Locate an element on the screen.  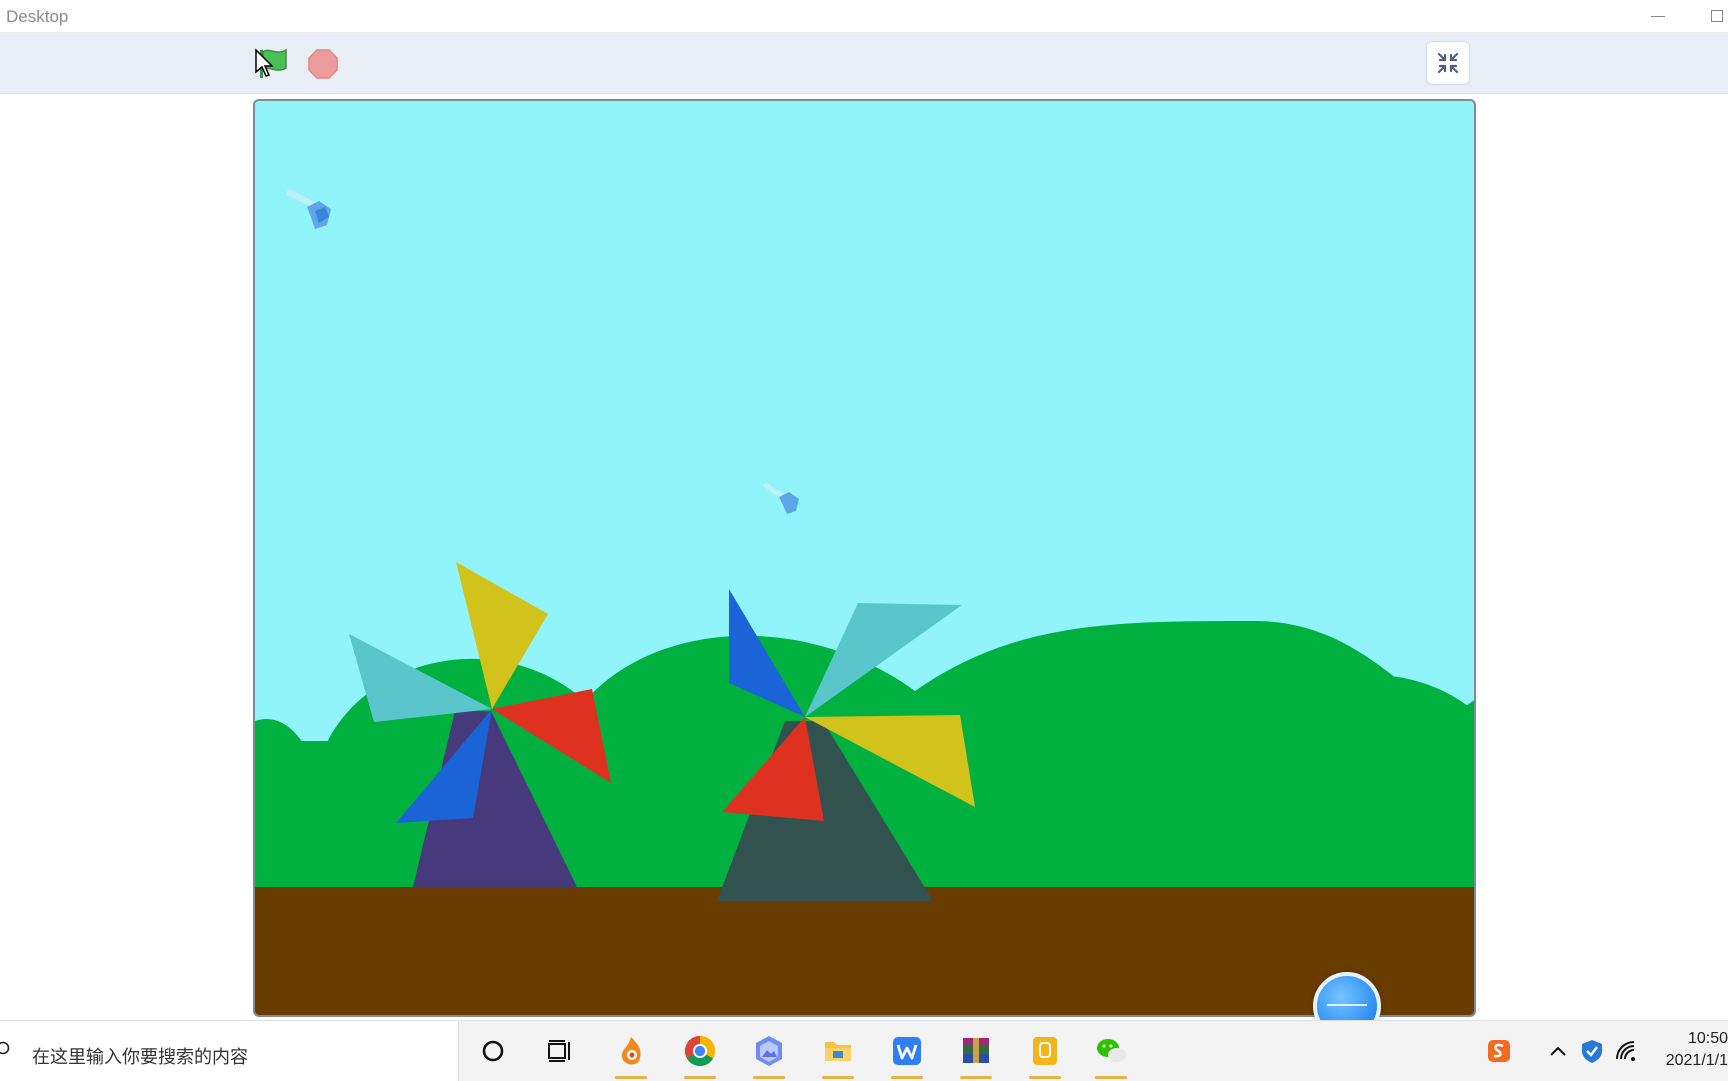
exit-fullscreen-icon is located at coordinates (1448, 63).